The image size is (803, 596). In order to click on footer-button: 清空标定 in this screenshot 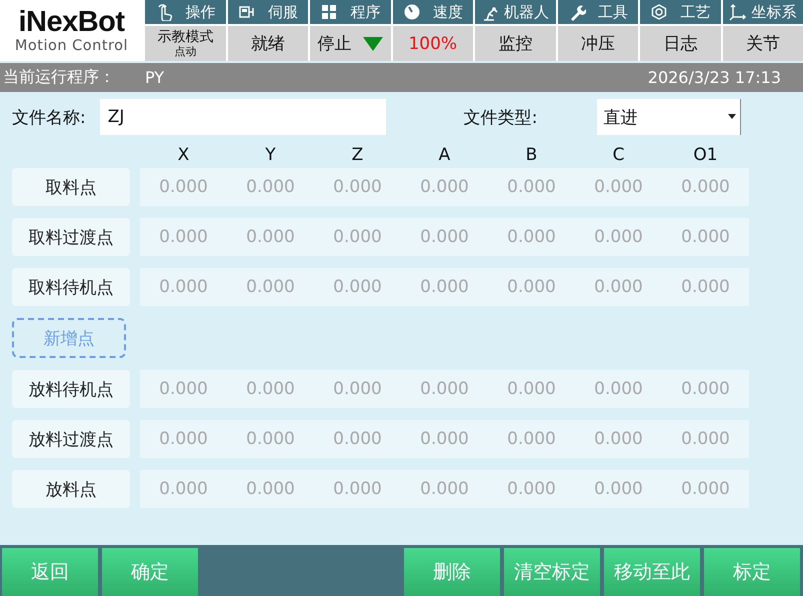, I will do `click(552, 572)`.